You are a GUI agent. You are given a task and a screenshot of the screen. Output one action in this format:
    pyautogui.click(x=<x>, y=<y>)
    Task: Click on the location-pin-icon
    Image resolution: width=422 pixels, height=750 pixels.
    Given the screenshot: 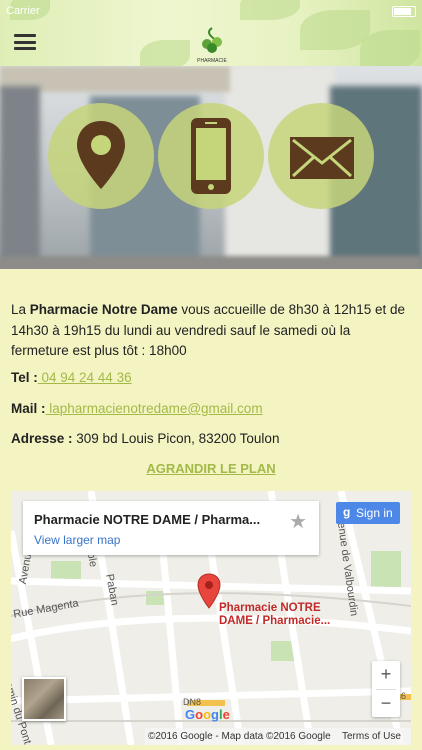 What is the action you would take?
    pyautogui.click(x=101, y=155)
    